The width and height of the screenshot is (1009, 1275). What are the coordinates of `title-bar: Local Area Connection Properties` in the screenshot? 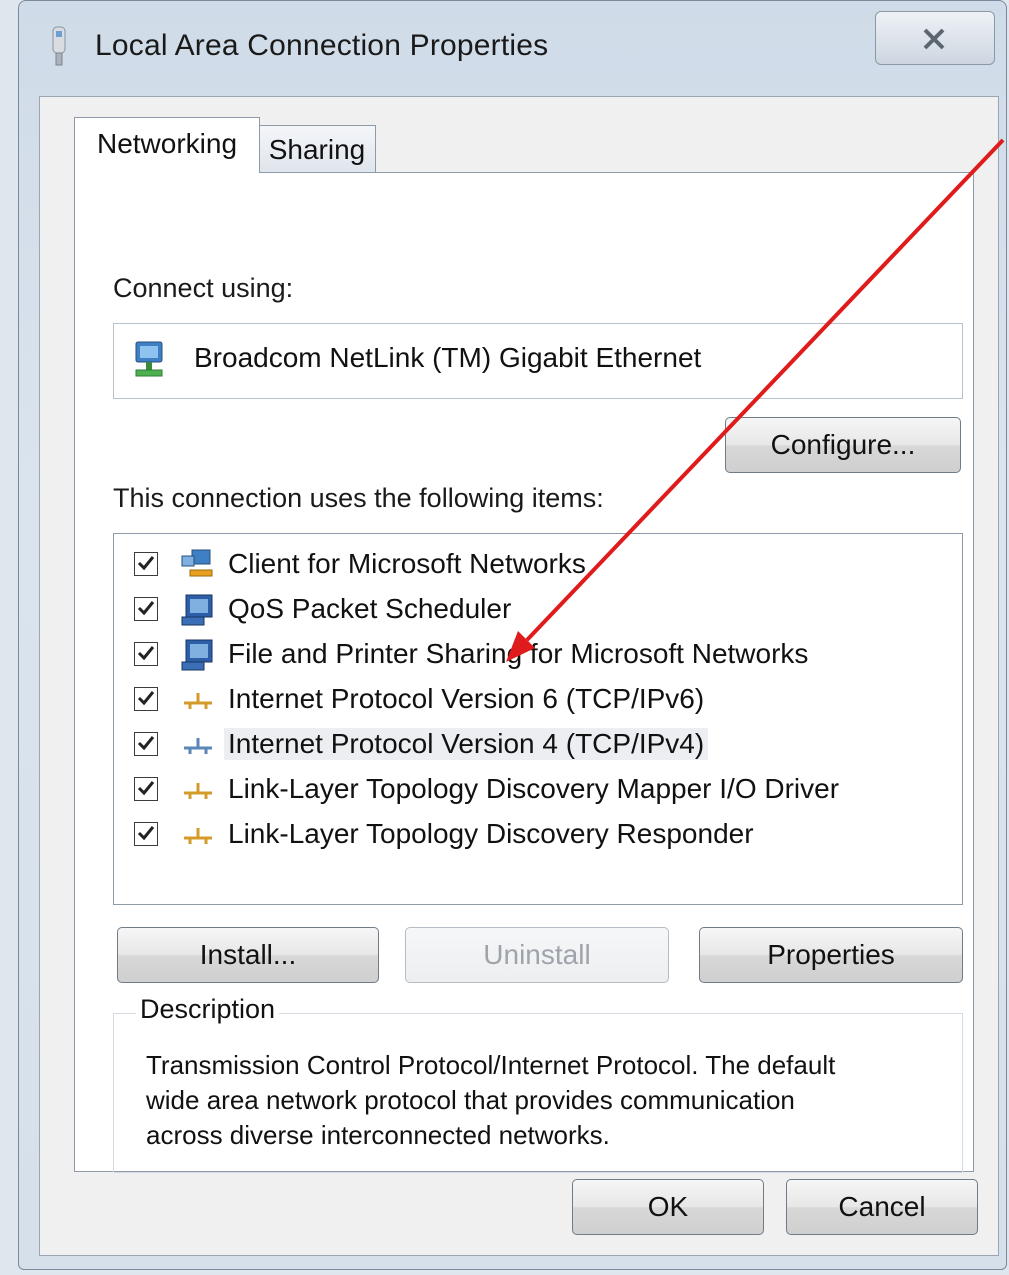 It's located at (512, 48).